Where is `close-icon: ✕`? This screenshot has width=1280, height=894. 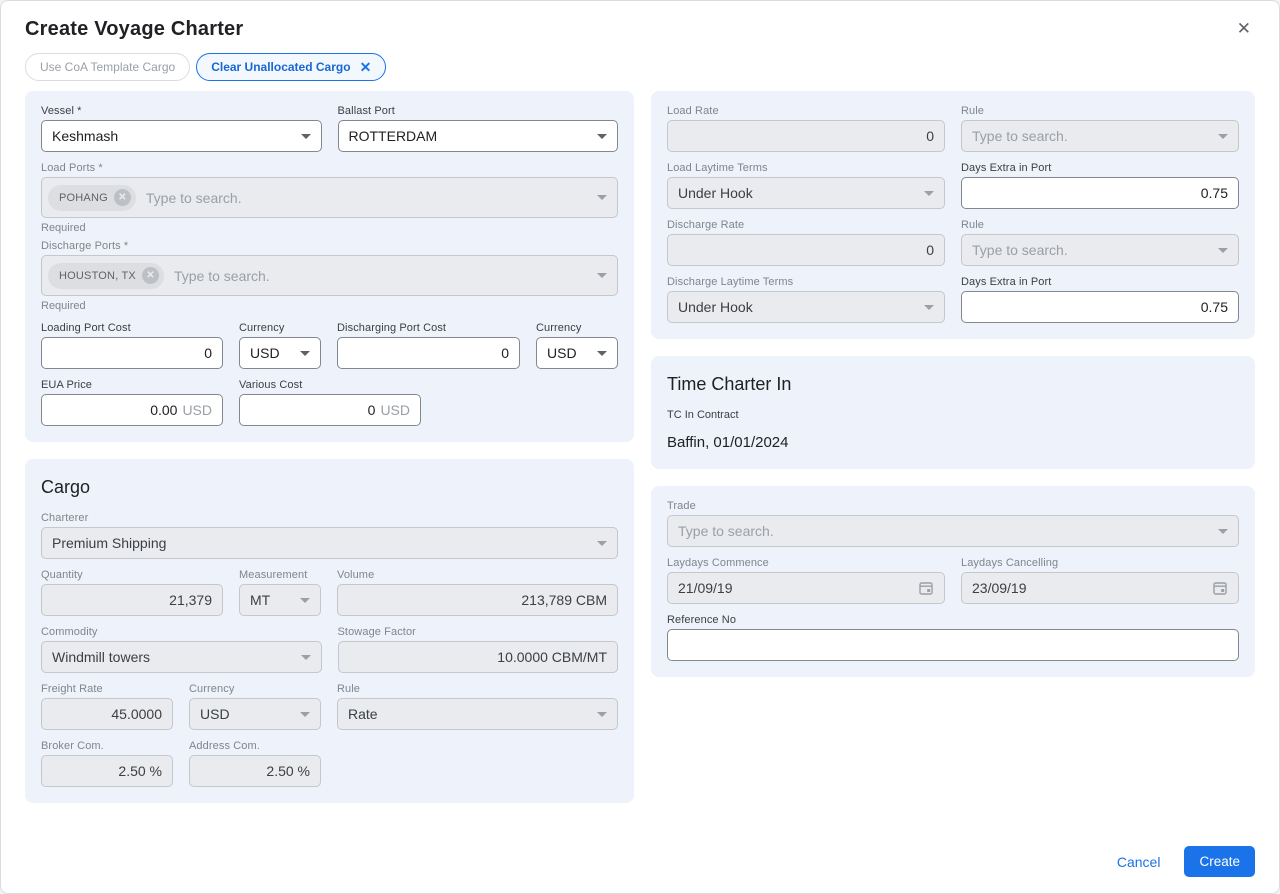
close-icon: ✕ is located at coordinates (1244, 28).